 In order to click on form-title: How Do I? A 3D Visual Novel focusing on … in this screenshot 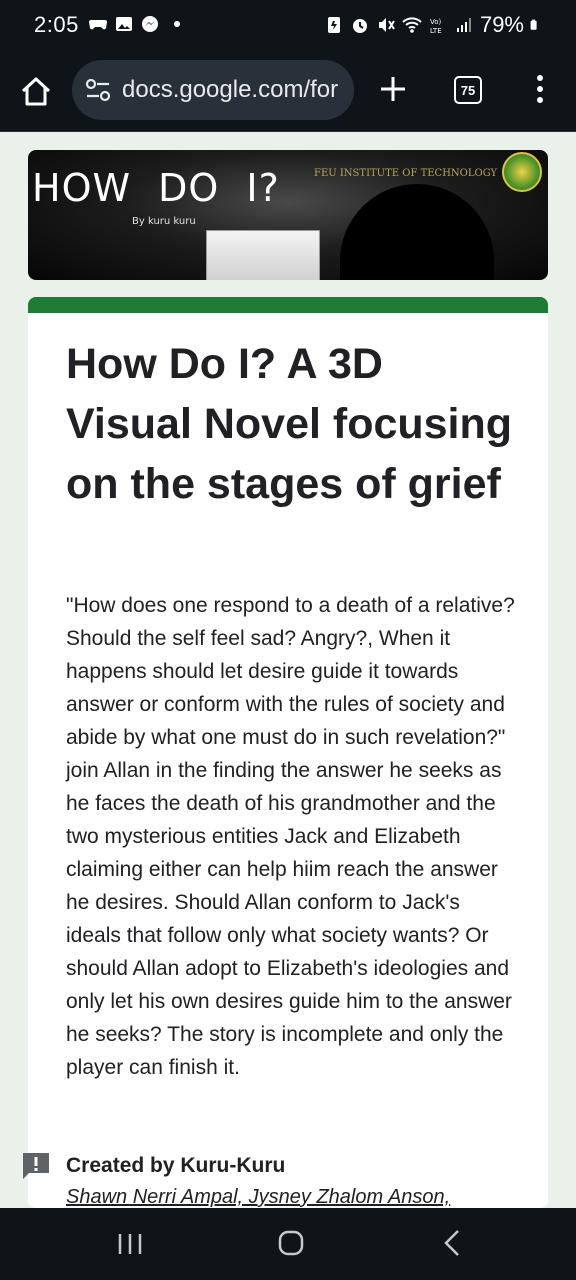, I will do `click(289, 424)`.